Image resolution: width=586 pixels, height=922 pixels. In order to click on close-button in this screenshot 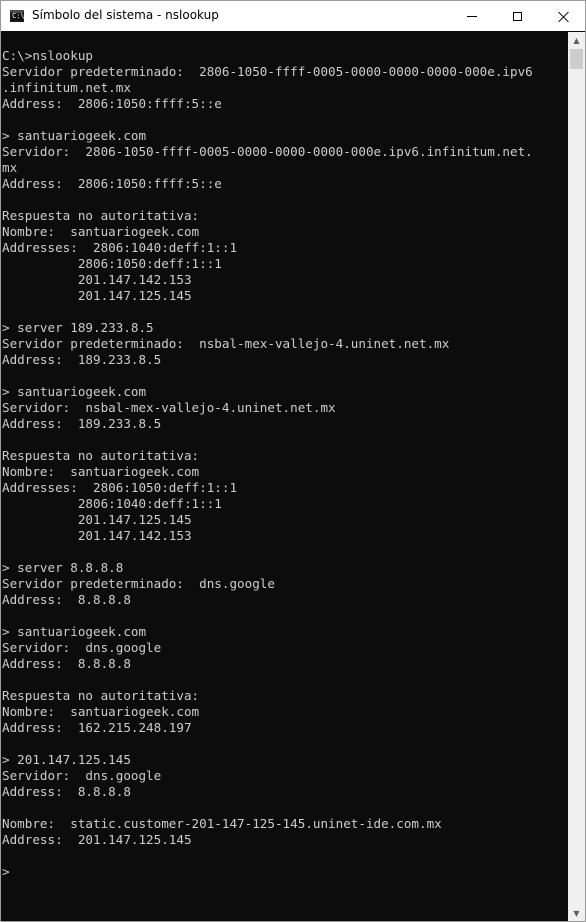, I will do `click(562, 16)`.